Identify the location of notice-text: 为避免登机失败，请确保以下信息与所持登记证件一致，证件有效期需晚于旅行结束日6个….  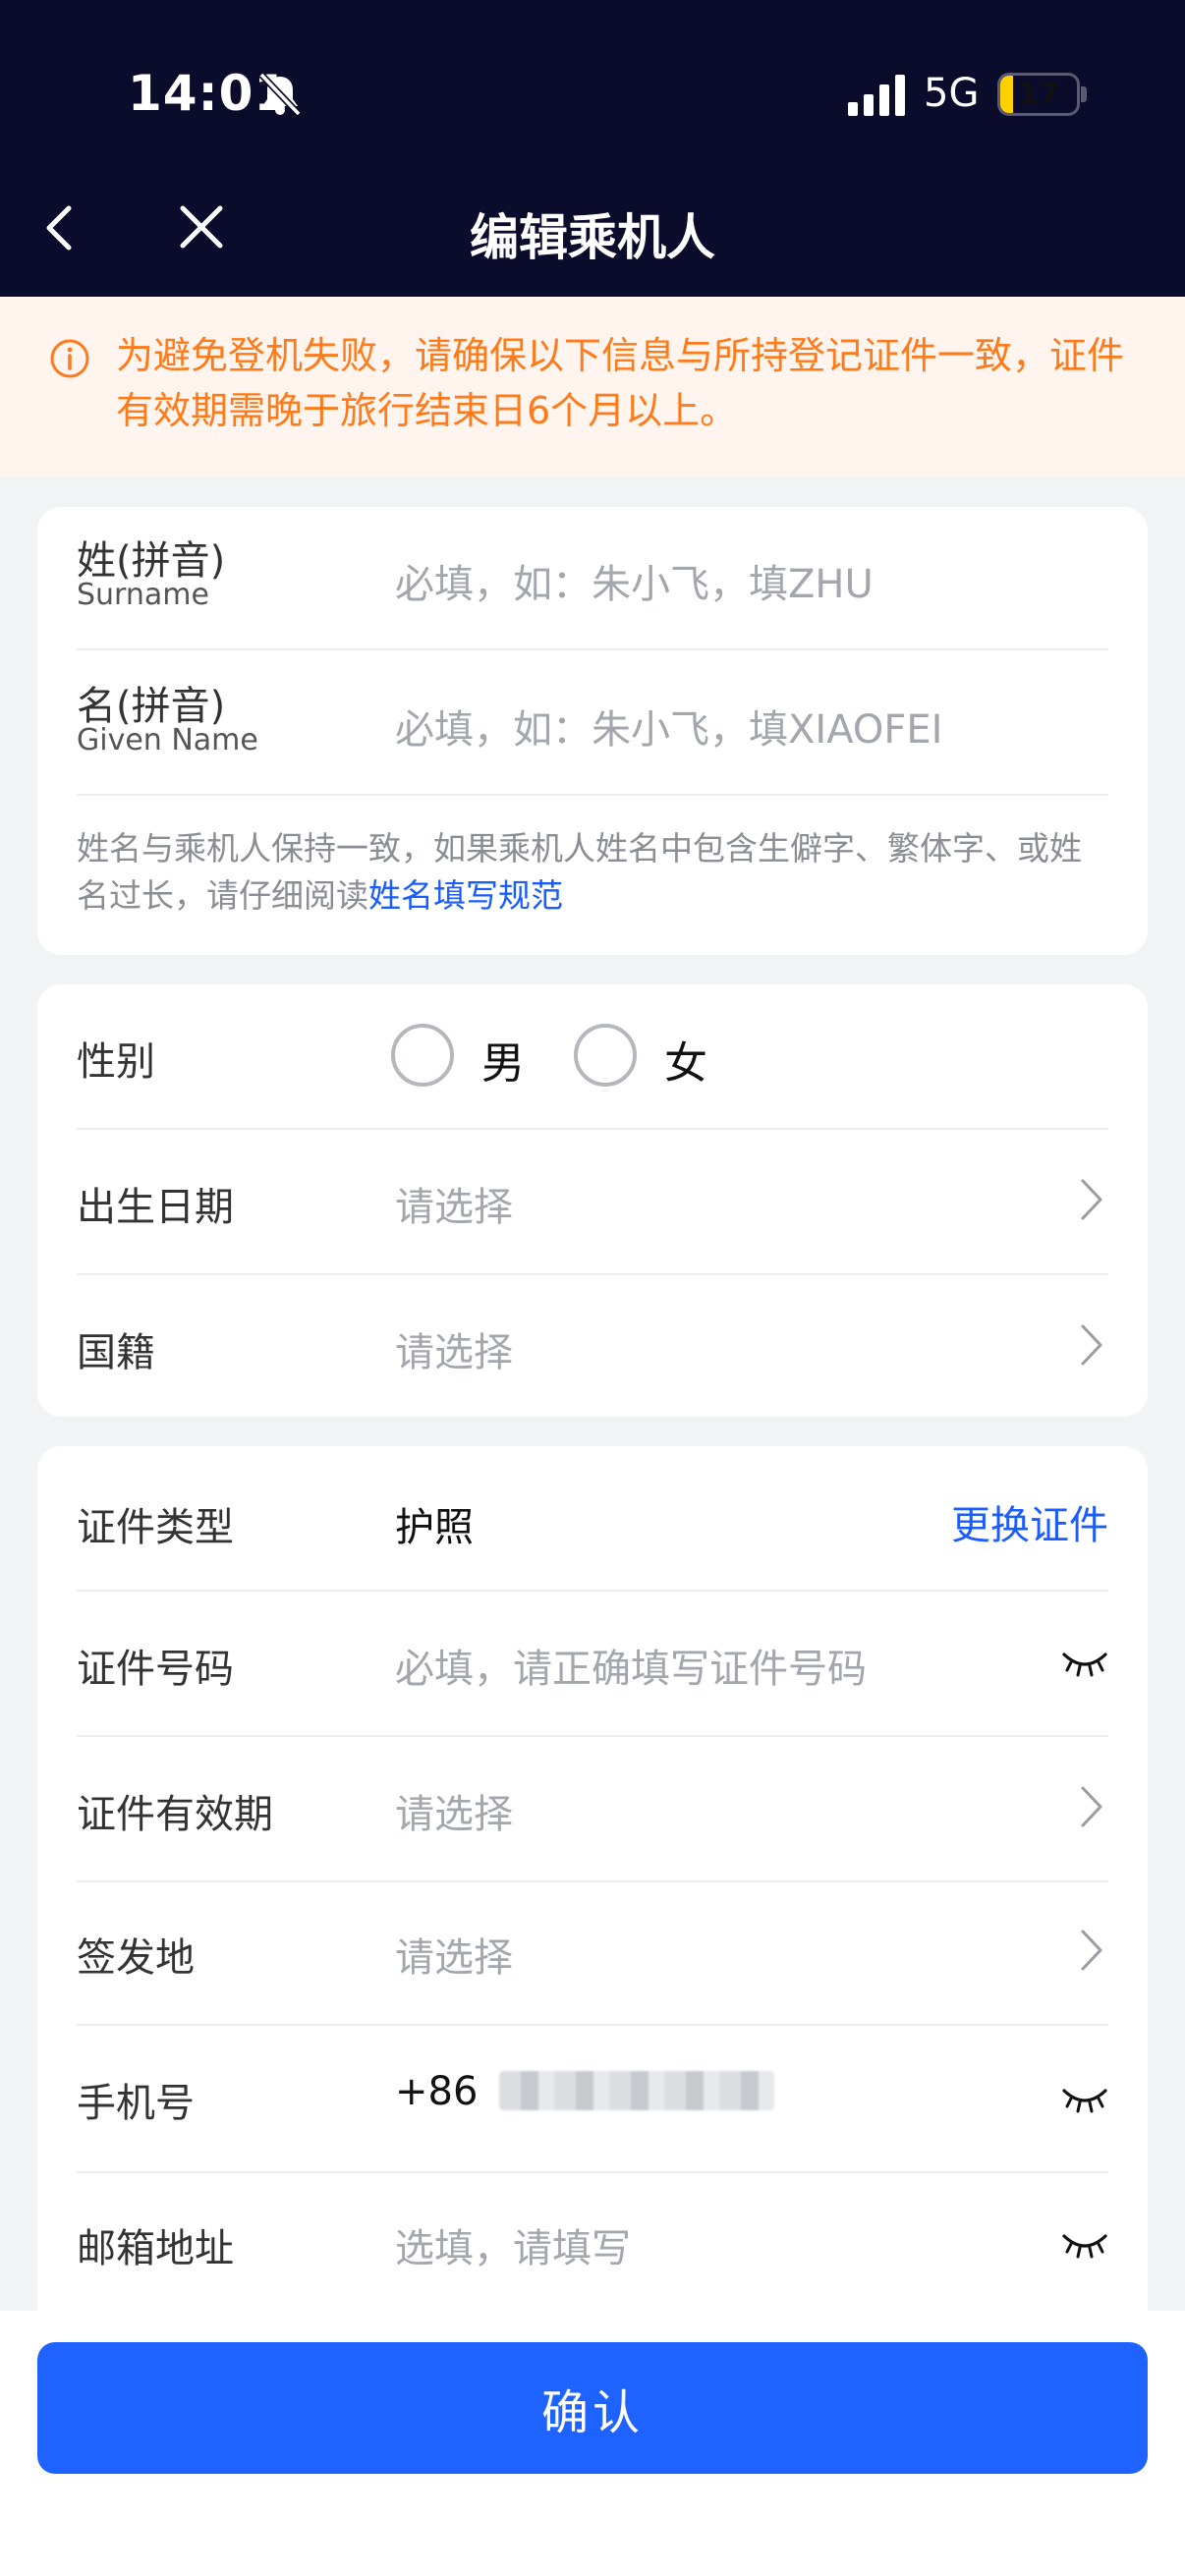
(621, 383).